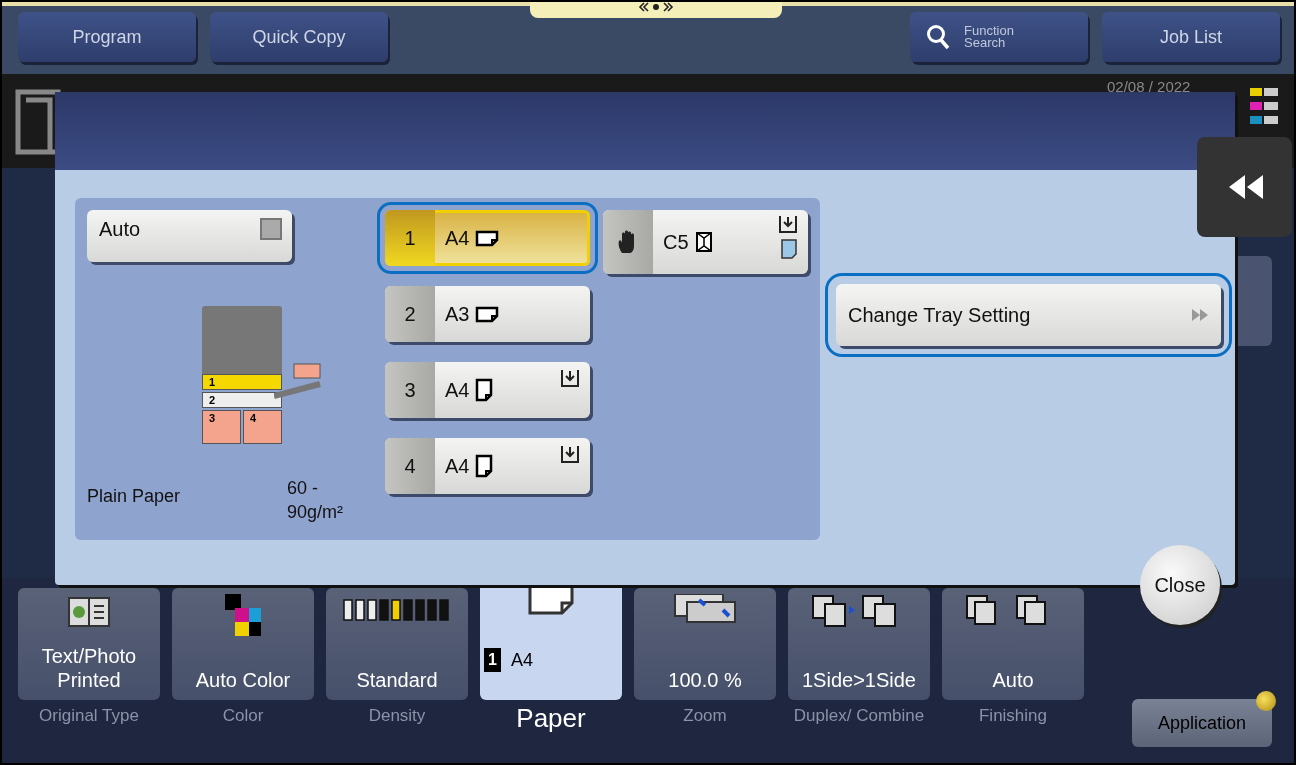  I want to click on tile-value: 100.0 %, so click(705, 680).